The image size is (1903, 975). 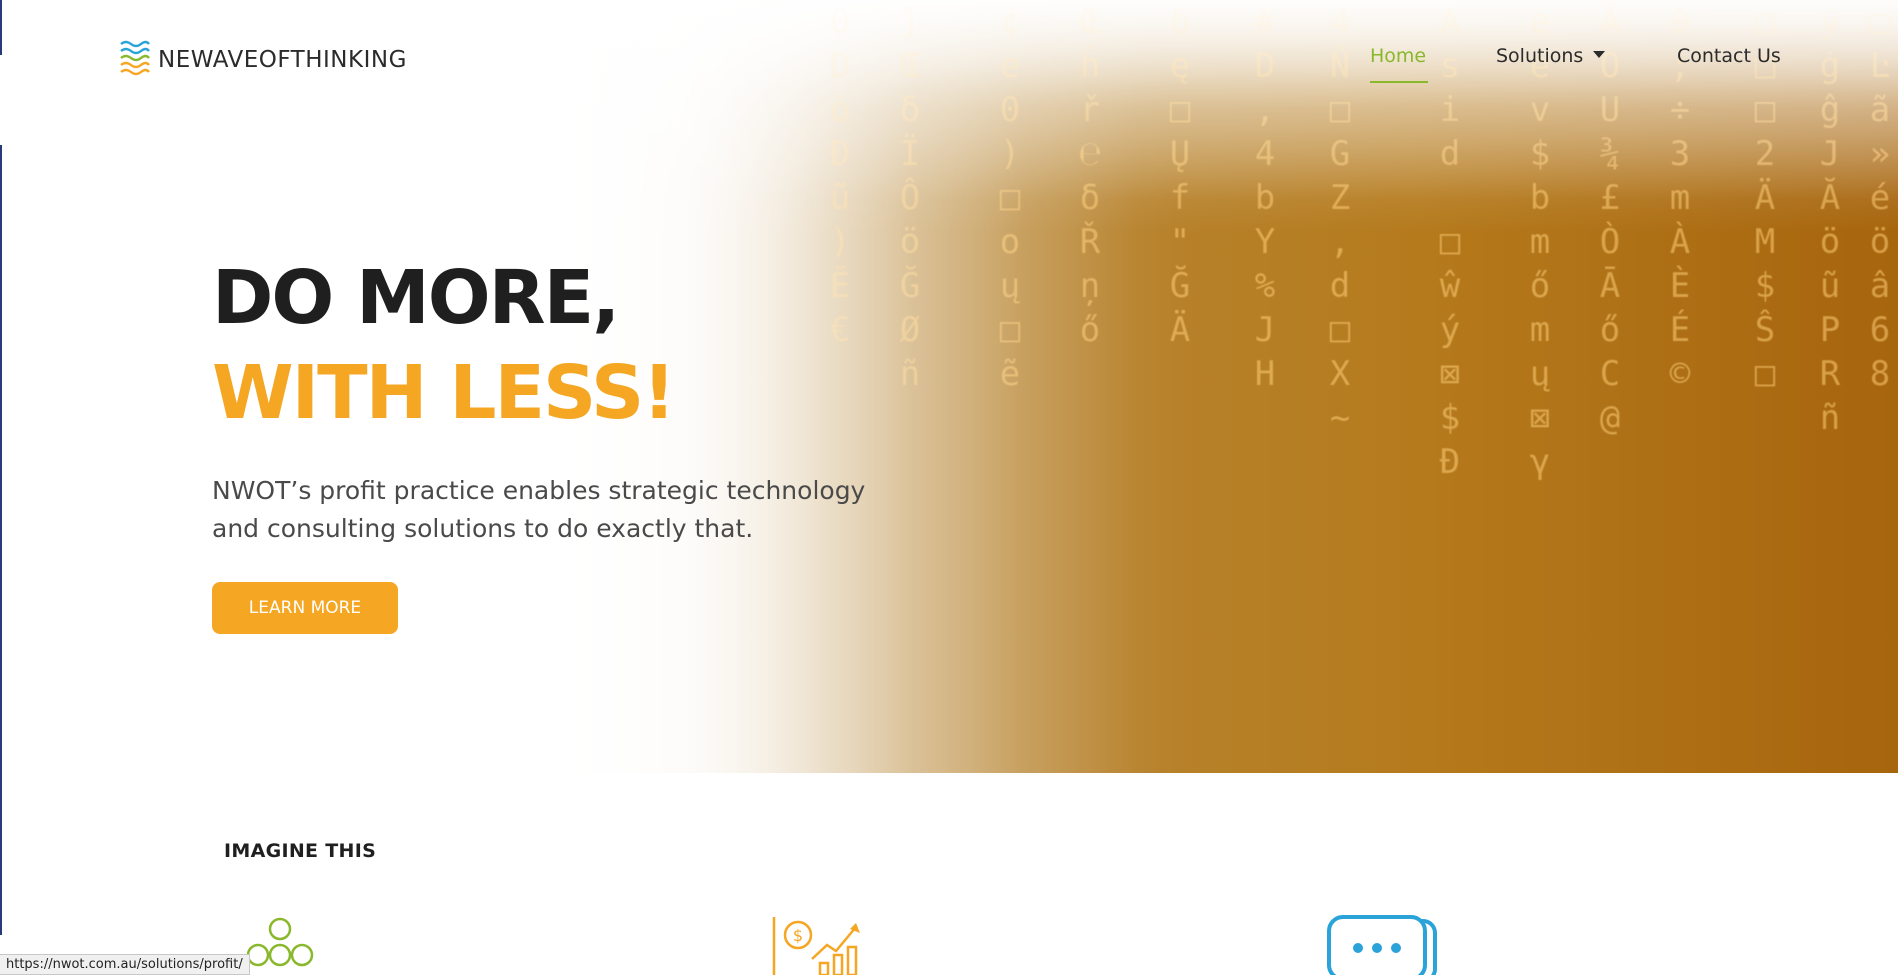 What do you see at coordinates (1399, 82) in the screenshot?
I see `nav-home-underline` at bounding box center [1399, 82].